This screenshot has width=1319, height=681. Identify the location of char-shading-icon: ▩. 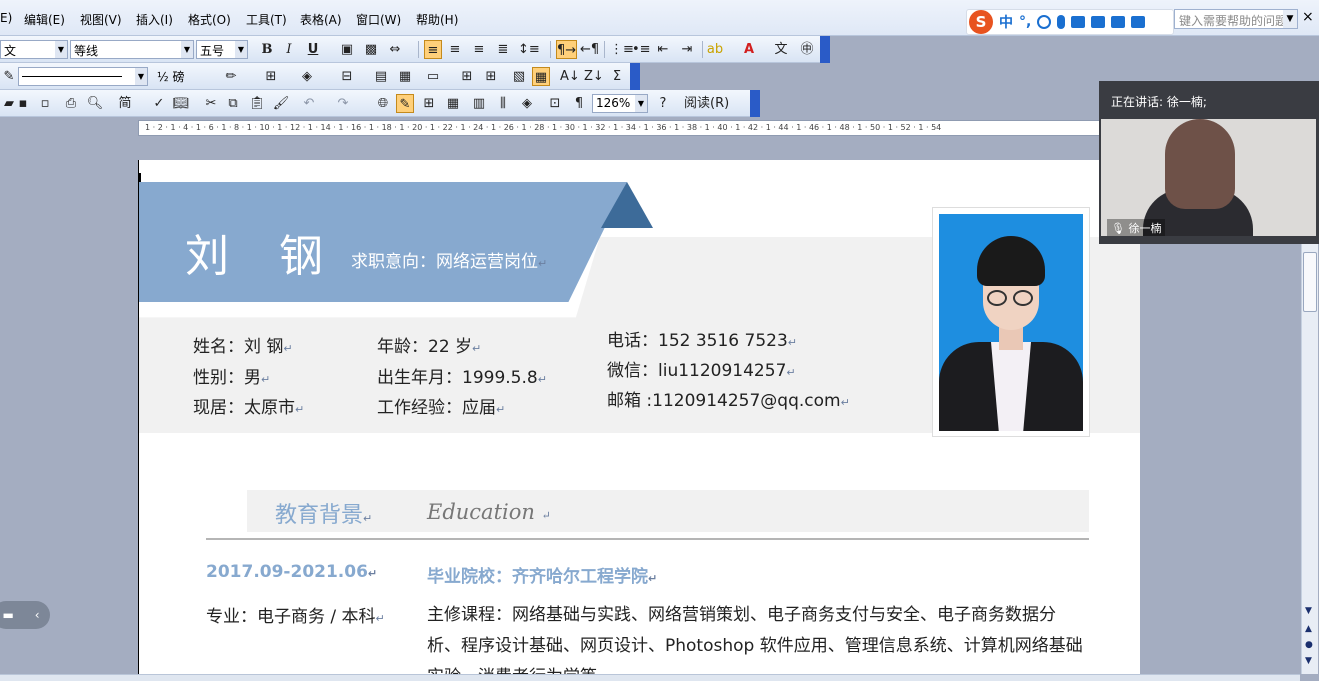
(371, 49).